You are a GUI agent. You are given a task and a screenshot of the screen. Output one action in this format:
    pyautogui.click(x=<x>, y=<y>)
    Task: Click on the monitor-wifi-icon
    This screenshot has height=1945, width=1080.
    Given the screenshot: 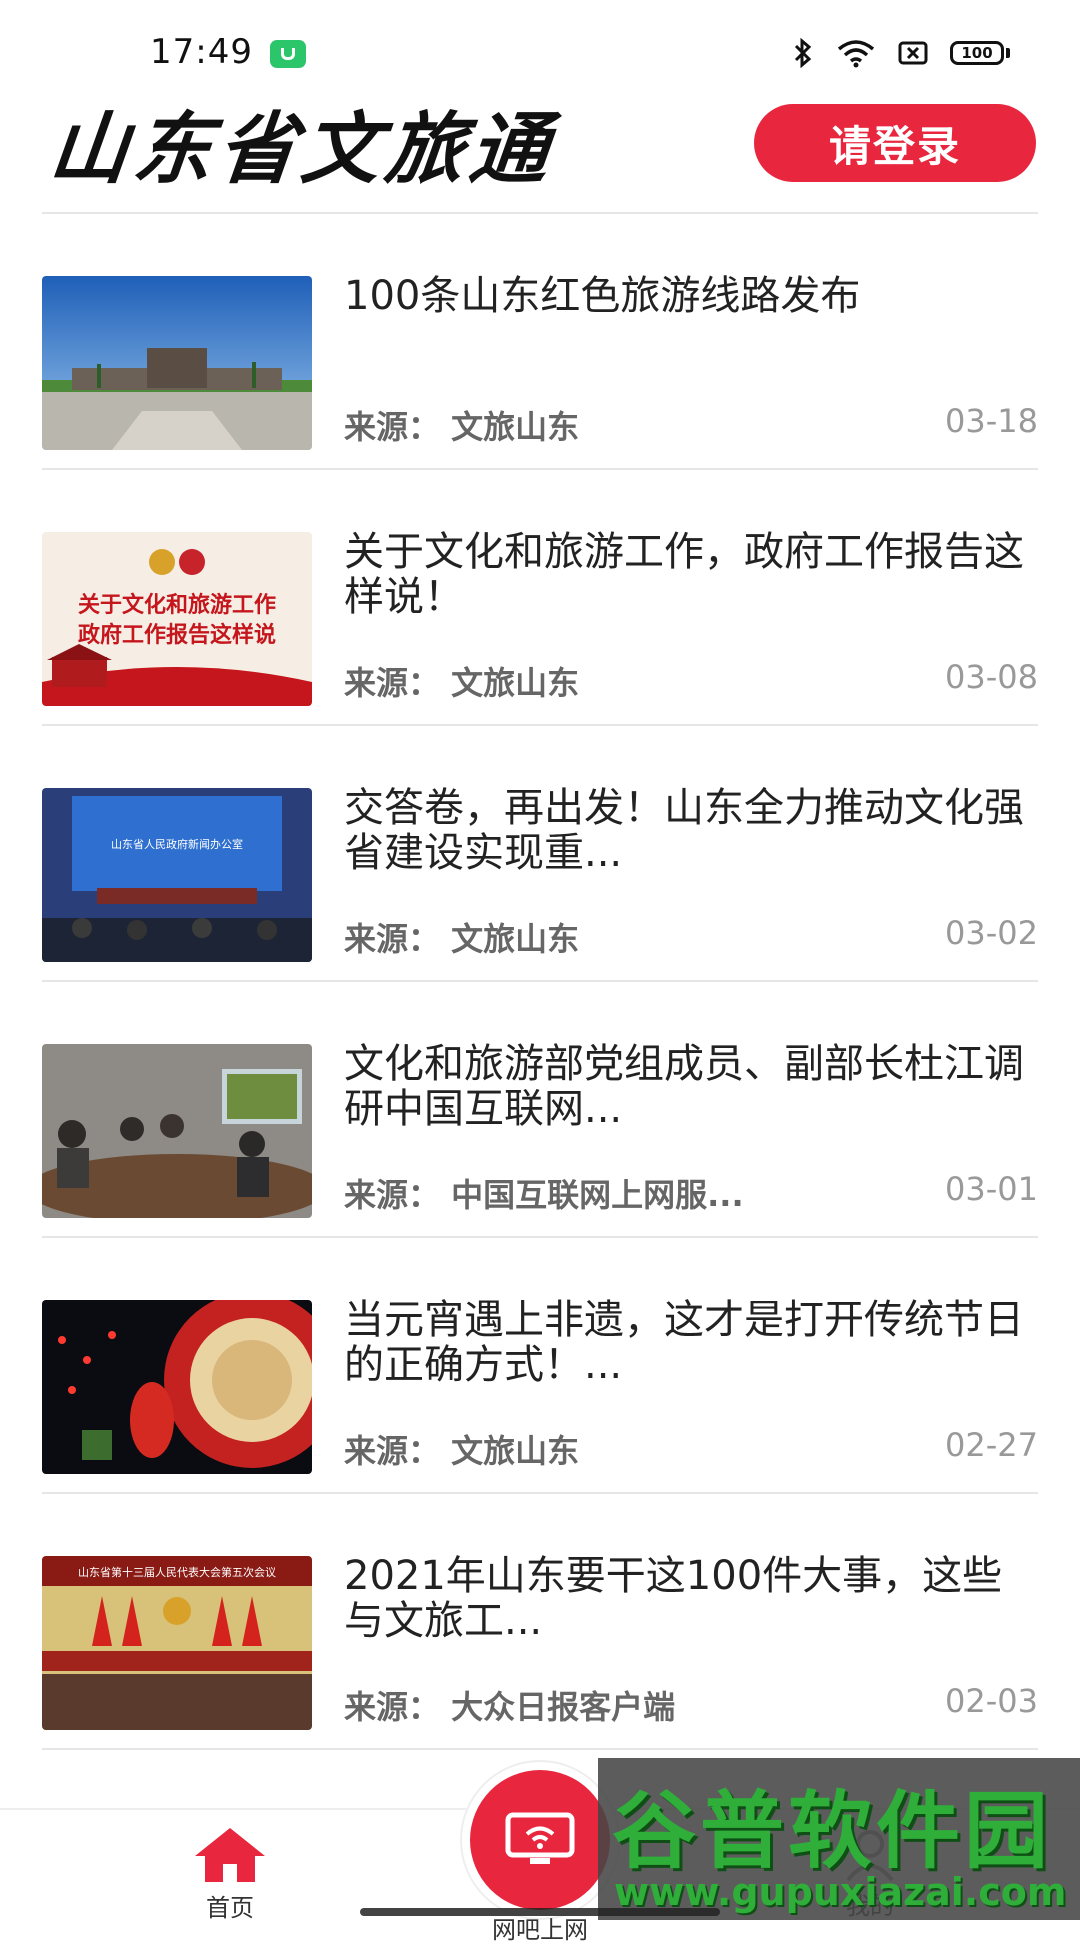 What is the action you would take?
    pyautogui.click(x=540, y=1838)
    